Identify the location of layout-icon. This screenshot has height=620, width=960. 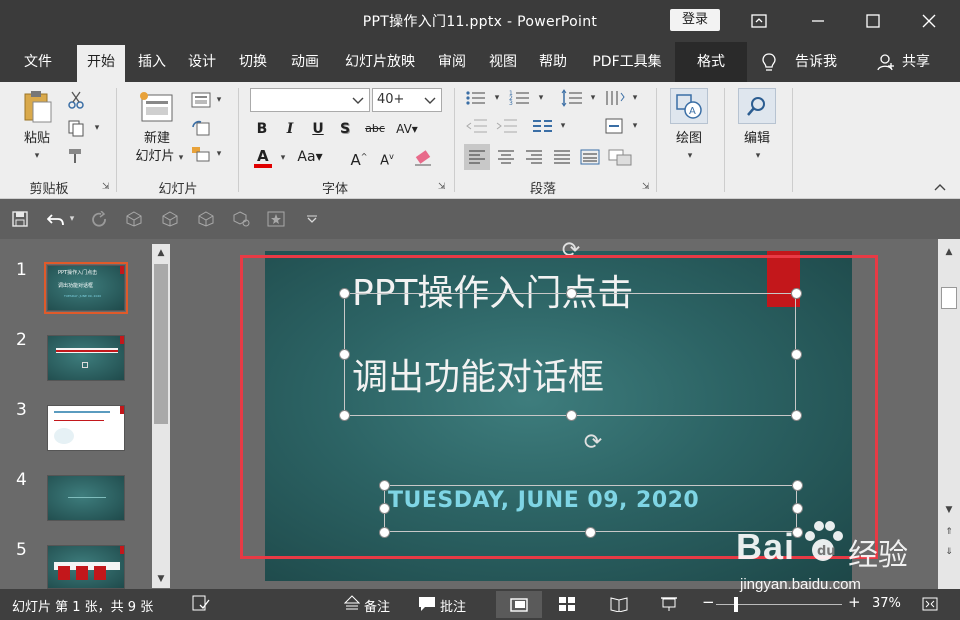
(201, 100).